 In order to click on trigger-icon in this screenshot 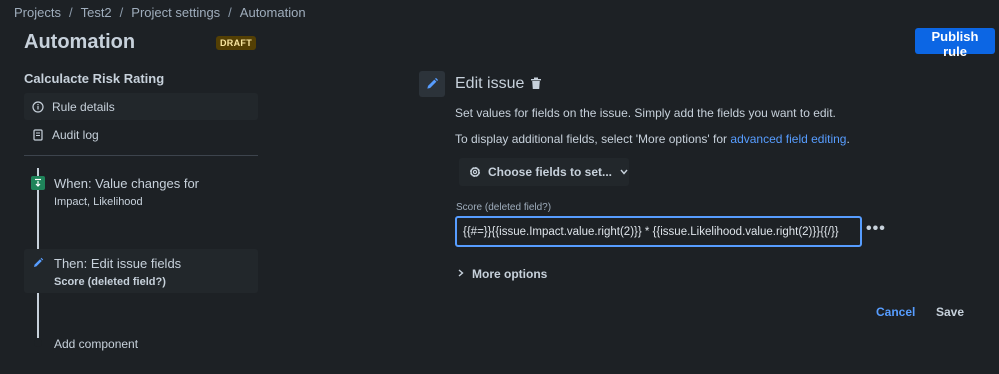, I will do `click(38, 183)`.